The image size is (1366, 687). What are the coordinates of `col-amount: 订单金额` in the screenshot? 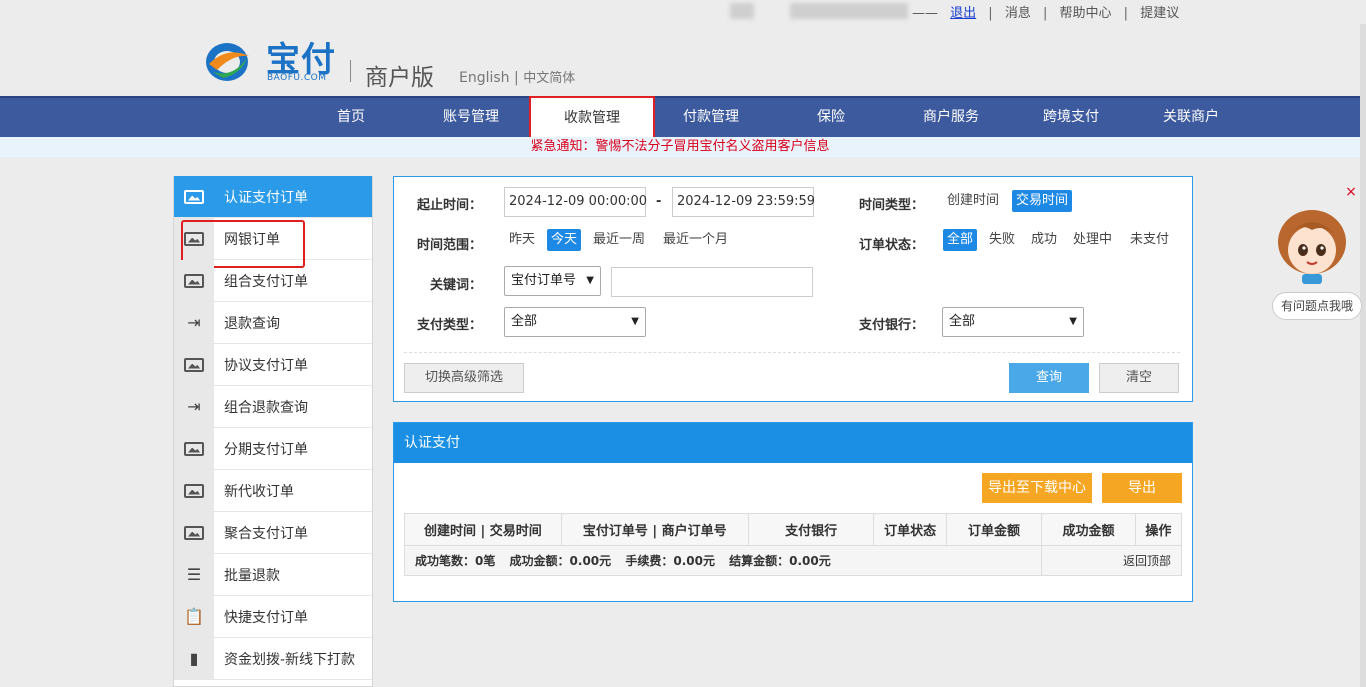 It's located at (994, 529).